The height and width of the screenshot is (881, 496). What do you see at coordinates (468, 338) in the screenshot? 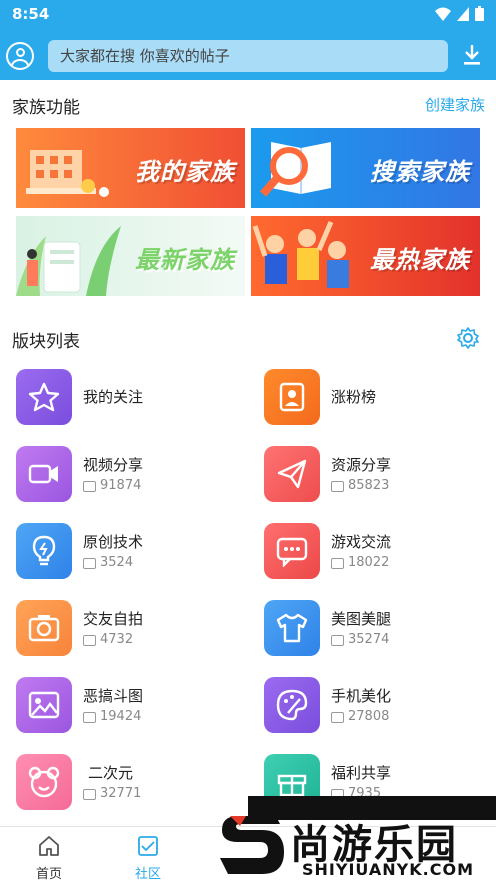
I see `settings-gear-icon` at bounding box center [468, 338].